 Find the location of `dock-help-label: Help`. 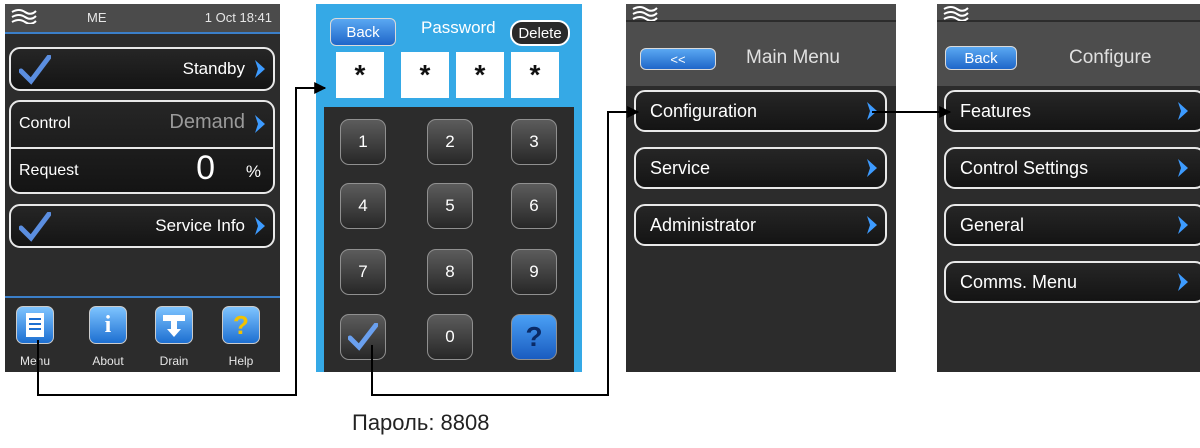

dock-help-label: Help is located at coordinates (241, 361).